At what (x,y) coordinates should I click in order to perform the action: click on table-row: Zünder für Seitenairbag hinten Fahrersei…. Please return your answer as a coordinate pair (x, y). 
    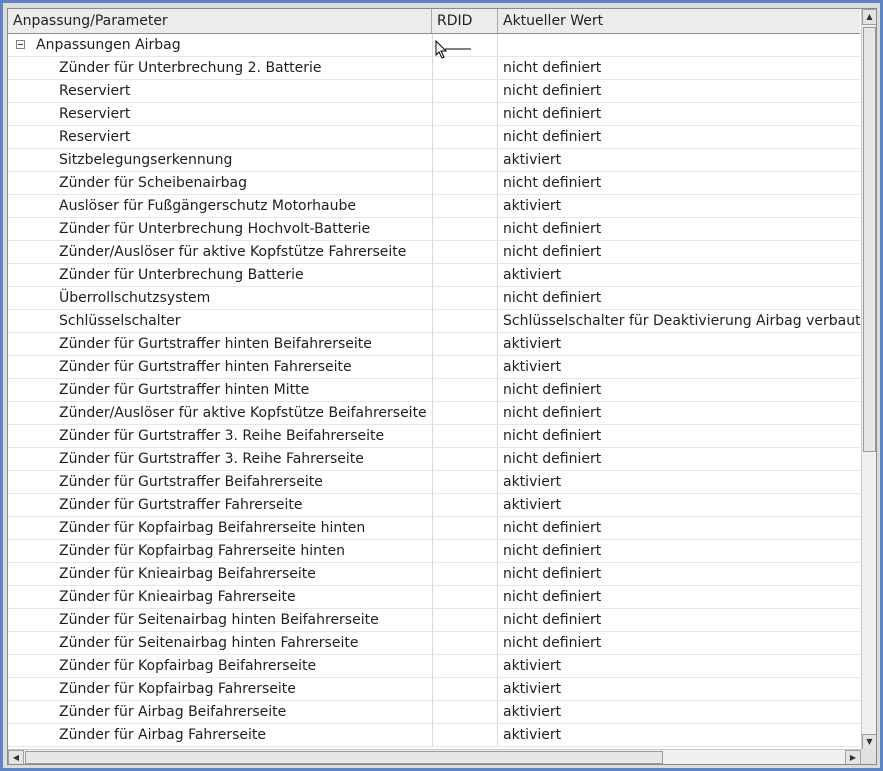
    Looking at the image, I should click on (434, 643).